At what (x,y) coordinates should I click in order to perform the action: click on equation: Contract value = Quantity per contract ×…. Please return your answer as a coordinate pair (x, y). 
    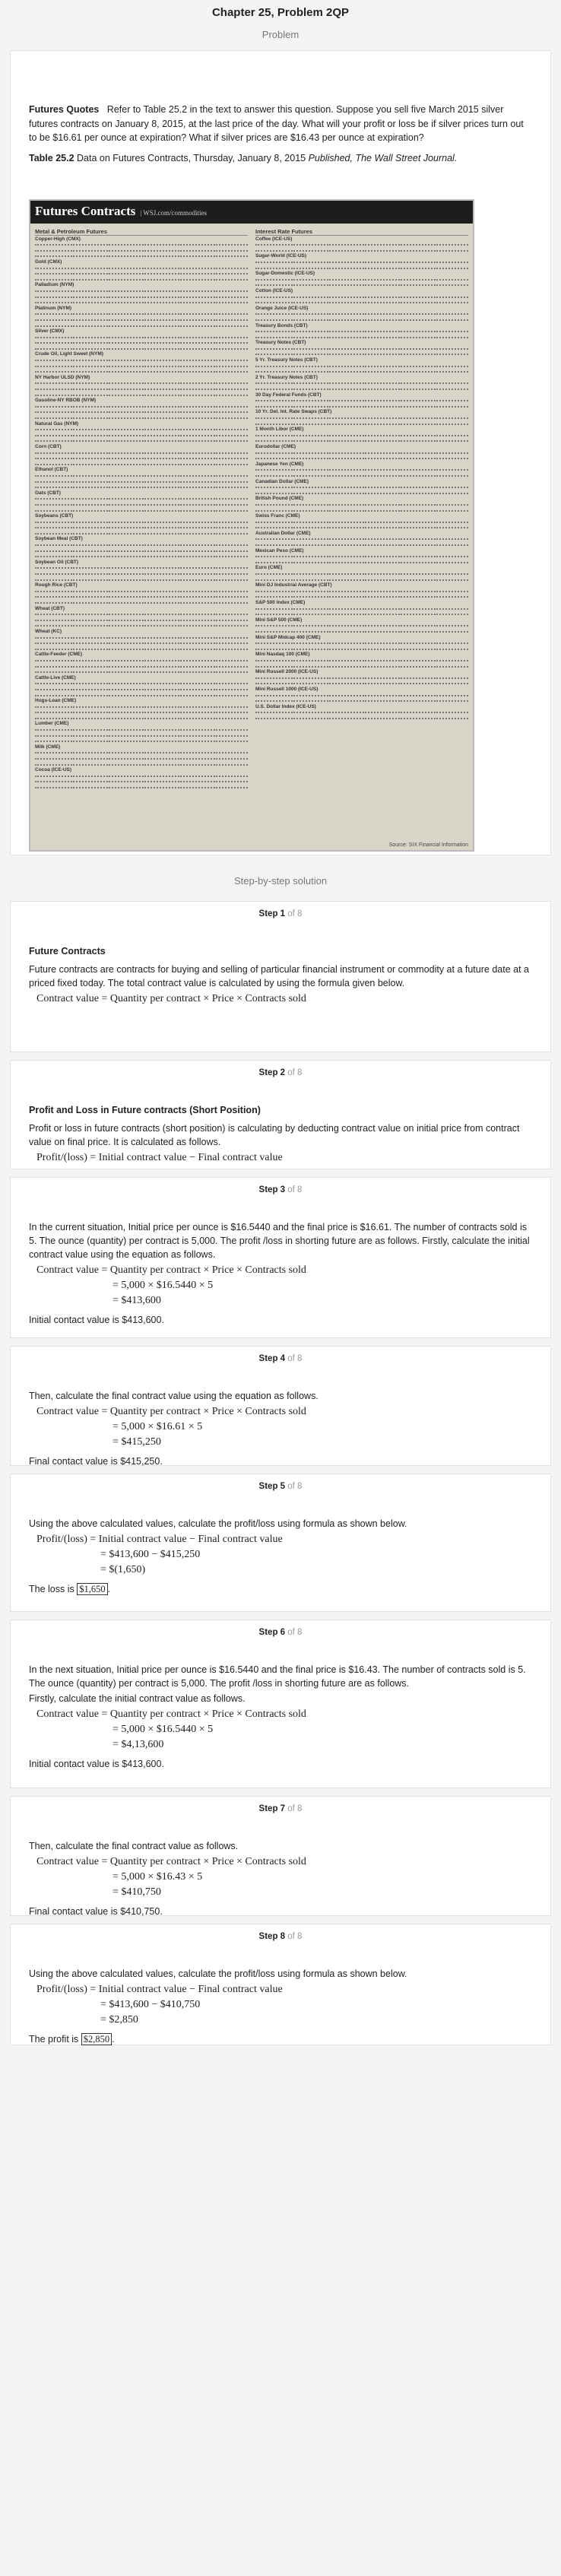
    Looking at the image, I should click on (284, 999).